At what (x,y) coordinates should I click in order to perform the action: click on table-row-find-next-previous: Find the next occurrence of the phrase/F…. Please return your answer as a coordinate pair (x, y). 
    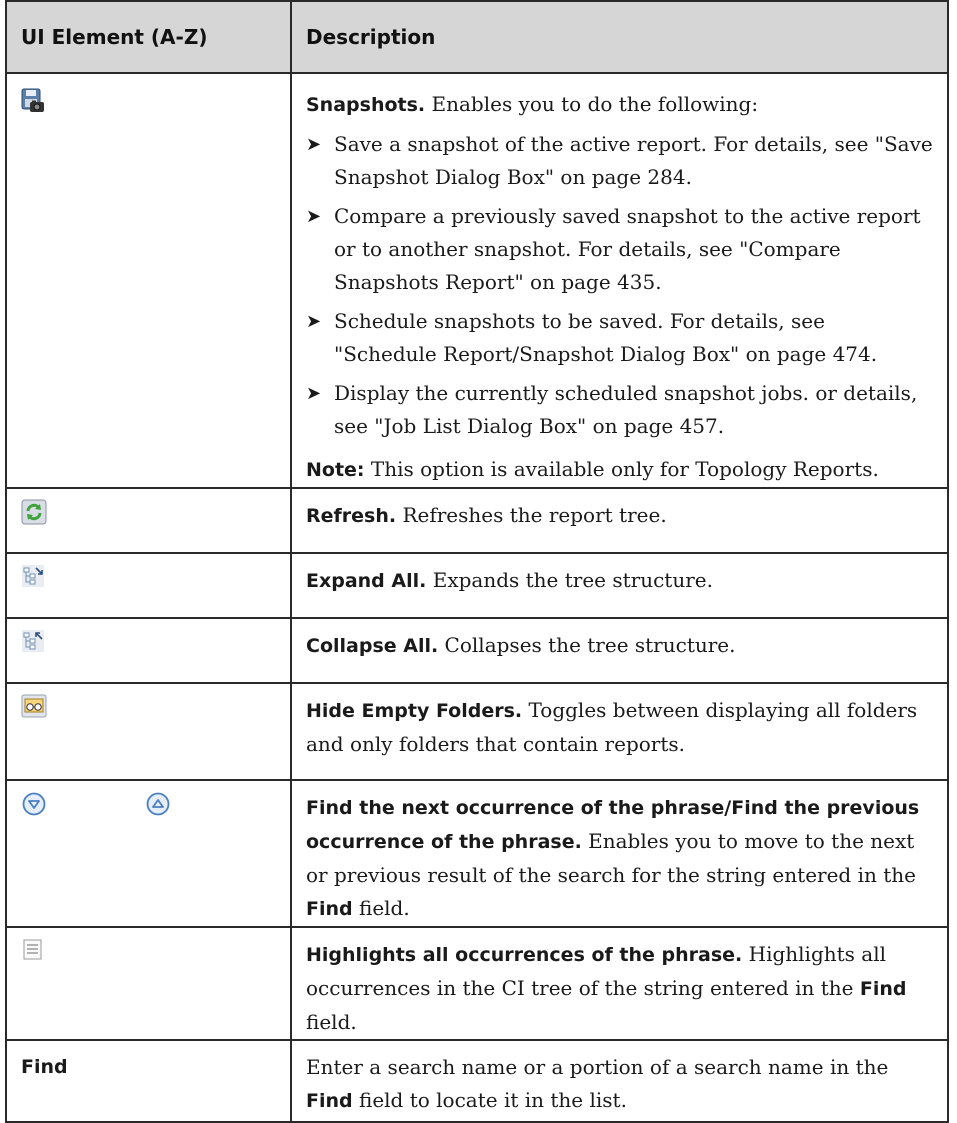
    Looking at the image, I should click on (477, 853).